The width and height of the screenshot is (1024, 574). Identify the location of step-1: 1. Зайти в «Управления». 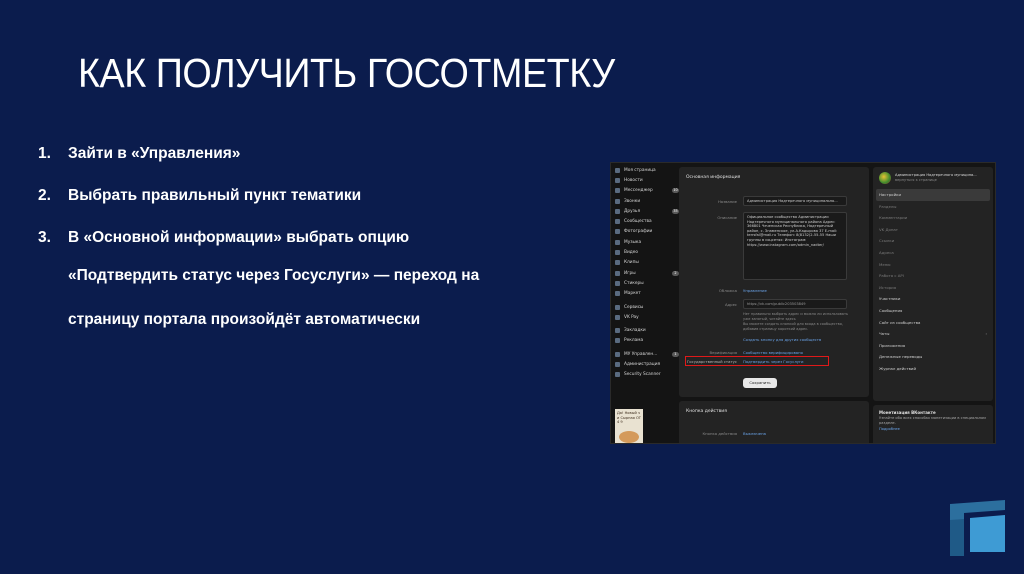
(139, 153).